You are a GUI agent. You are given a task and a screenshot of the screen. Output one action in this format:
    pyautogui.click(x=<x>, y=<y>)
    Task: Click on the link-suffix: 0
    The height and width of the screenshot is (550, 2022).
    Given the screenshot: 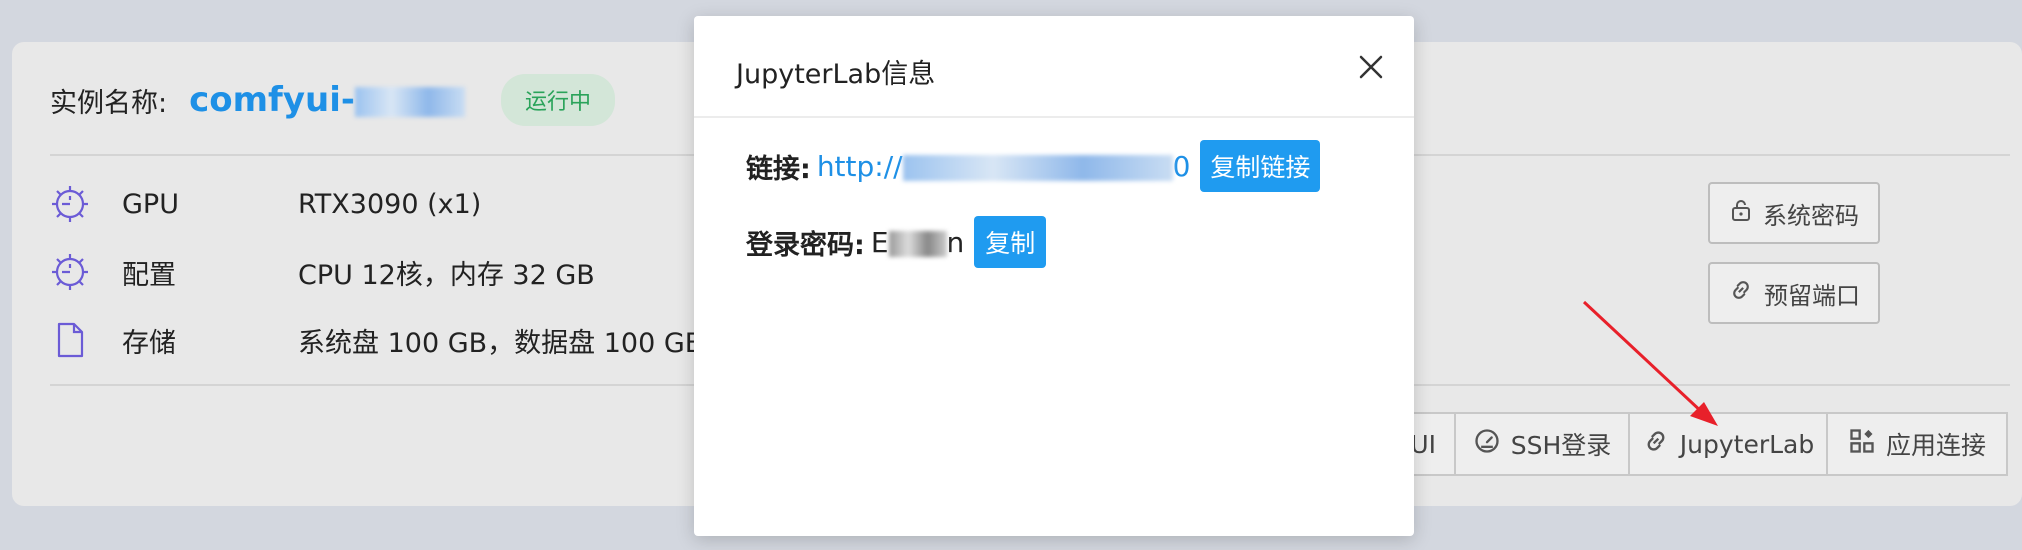 What is the action you would take?
    pyautogui.click(x=1181, y=166)
    